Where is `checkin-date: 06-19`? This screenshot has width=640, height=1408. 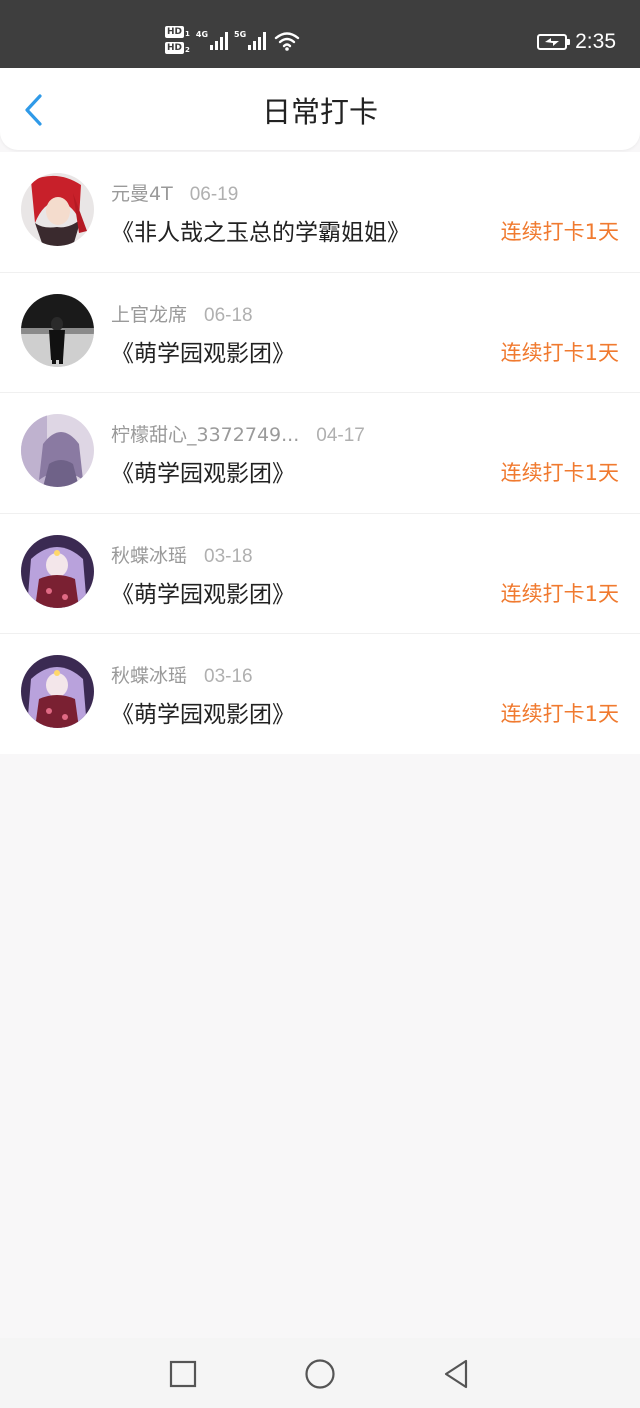 checkin-date: 06-19 is located at coordinates (214, 194).